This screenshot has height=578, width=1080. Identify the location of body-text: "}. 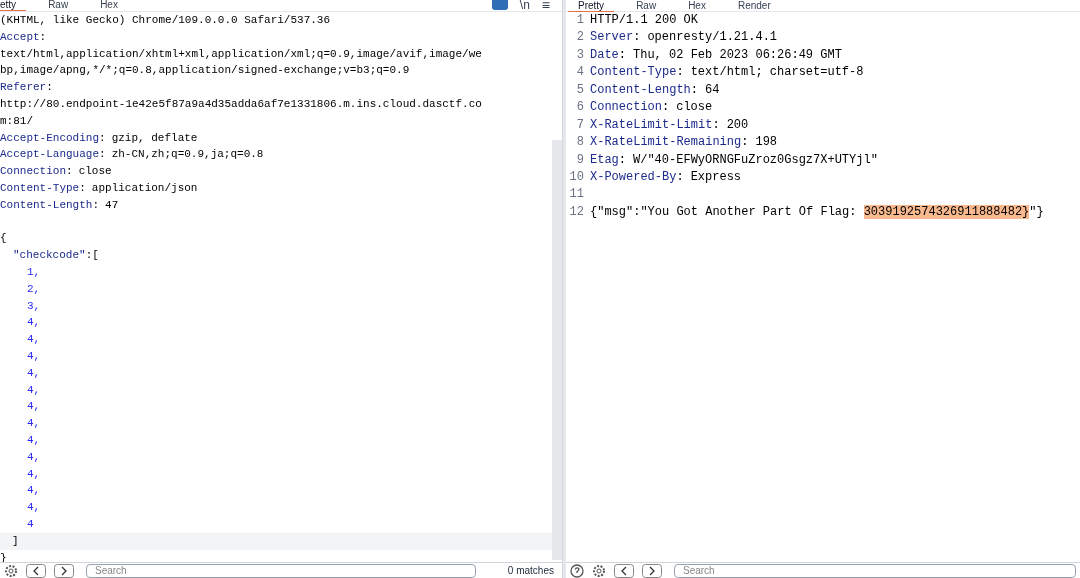
(1036, 211).